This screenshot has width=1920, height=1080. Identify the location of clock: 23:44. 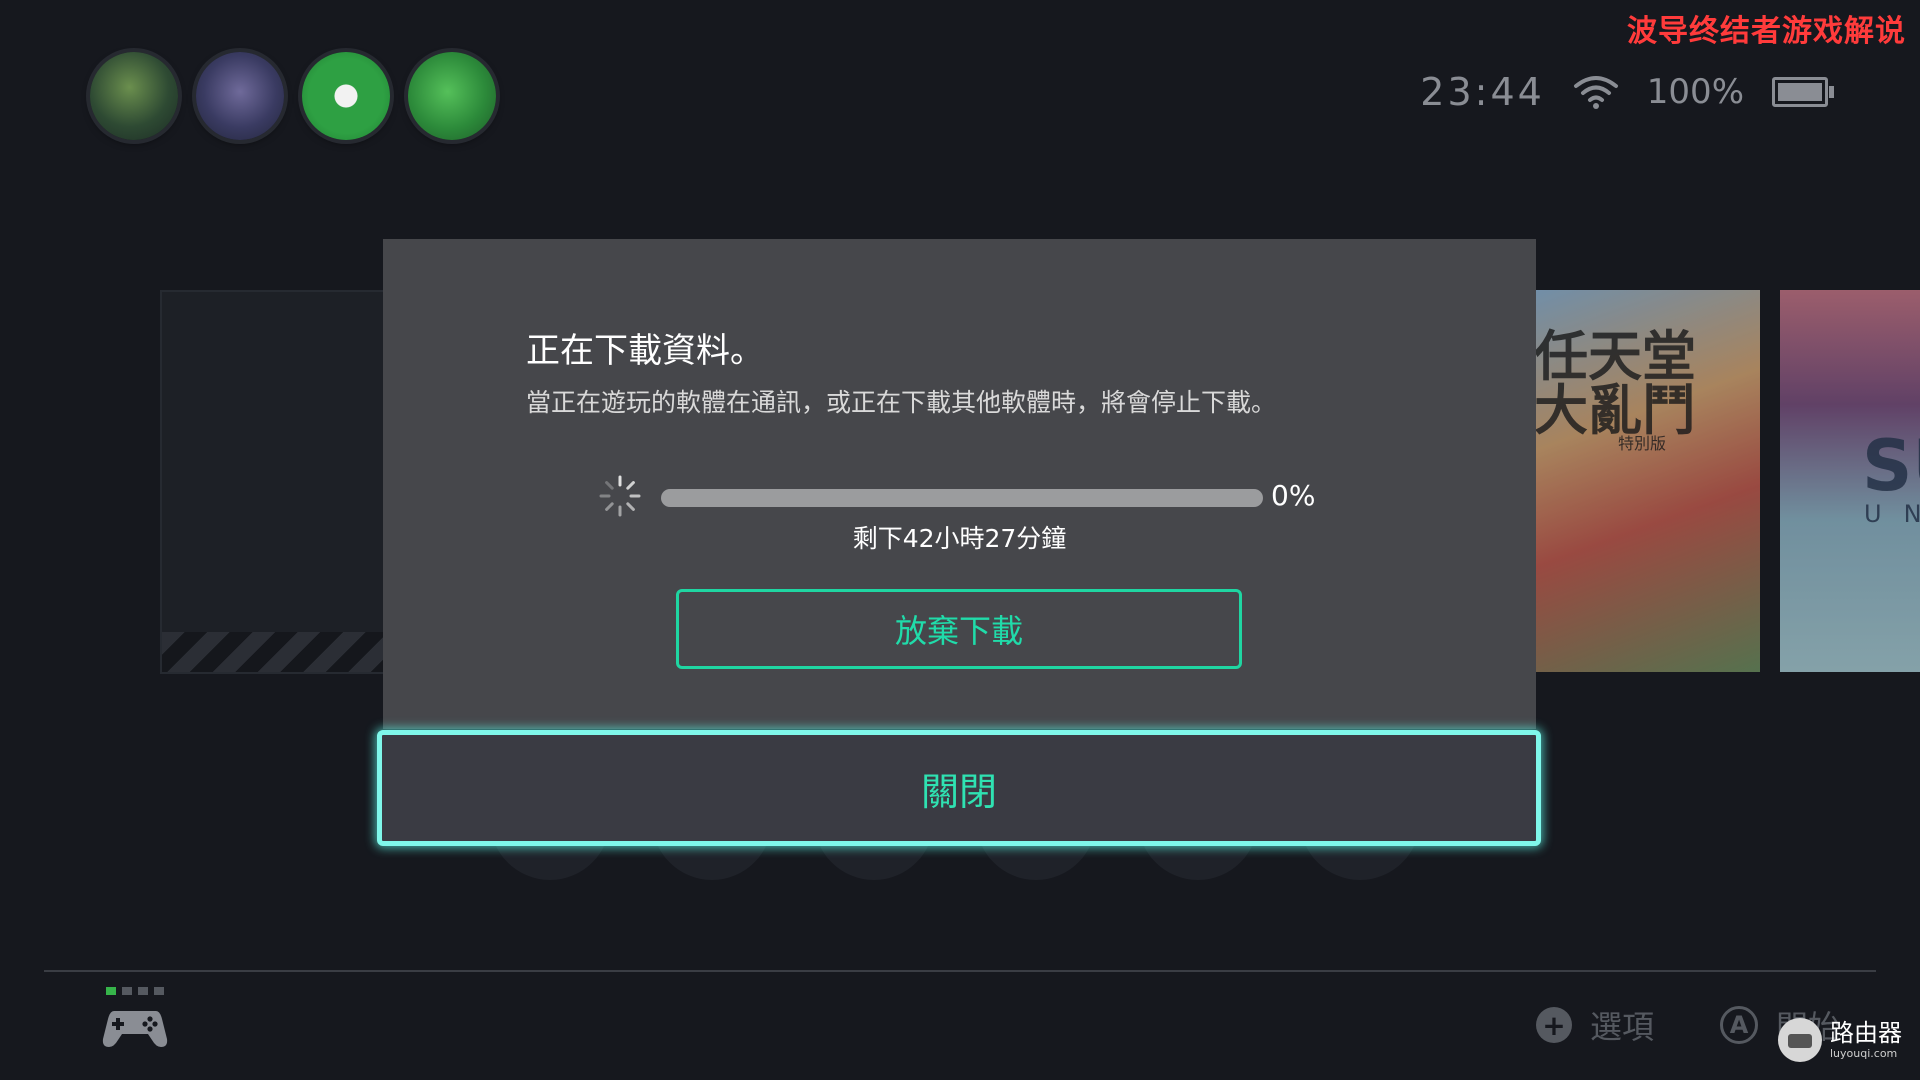
(1482, 92).